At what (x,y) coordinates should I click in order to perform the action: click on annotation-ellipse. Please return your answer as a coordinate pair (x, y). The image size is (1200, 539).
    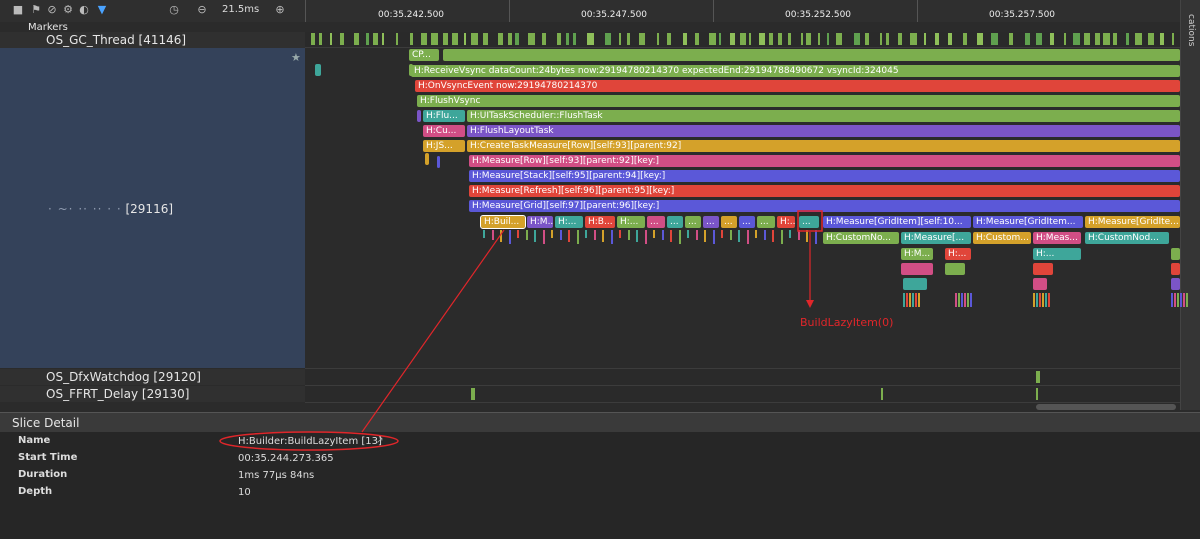
    Looking at the image, I should click on (309, 441).